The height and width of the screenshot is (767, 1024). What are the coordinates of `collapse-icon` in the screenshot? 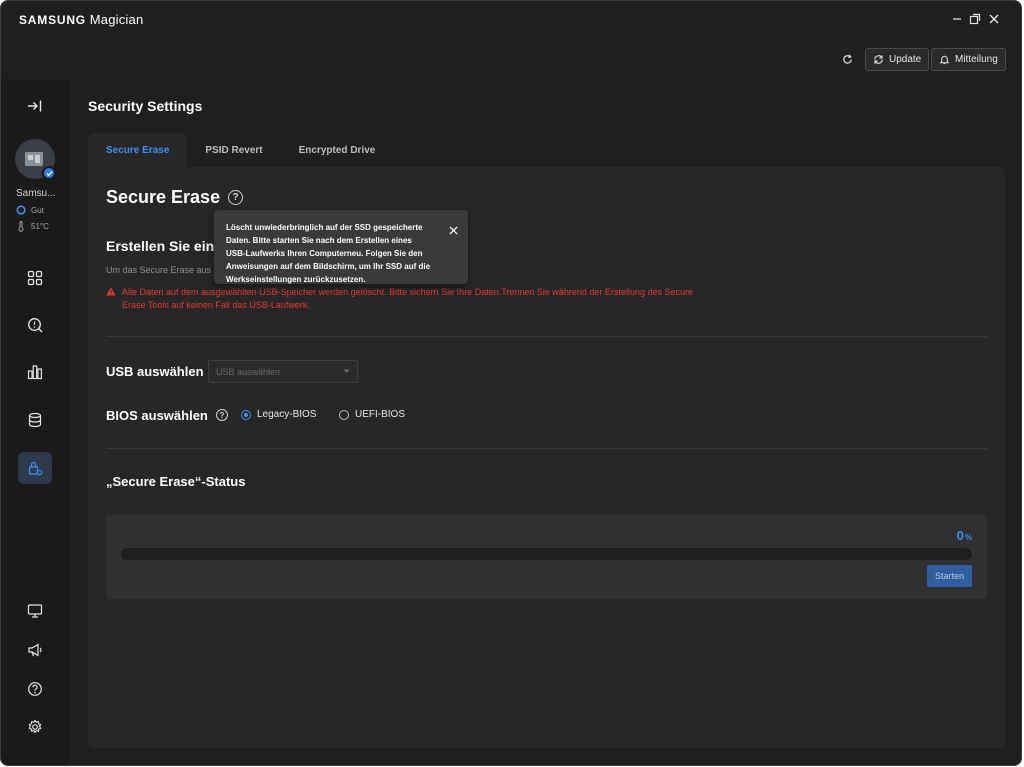 It's located at (35, 106).